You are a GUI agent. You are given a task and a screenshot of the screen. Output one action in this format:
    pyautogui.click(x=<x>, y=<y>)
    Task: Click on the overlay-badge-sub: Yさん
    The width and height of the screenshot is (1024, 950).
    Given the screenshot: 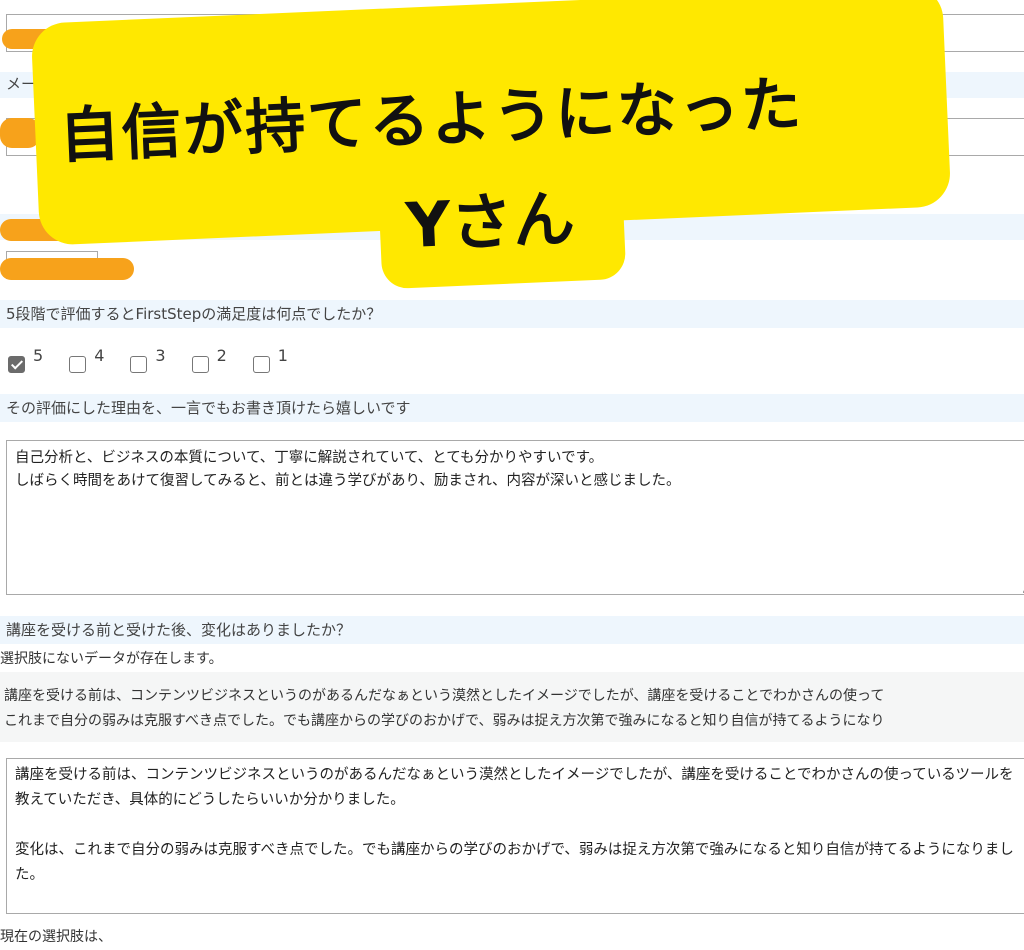 What is the action you would take?
    pyautogui.click(x=502, y=227)
    